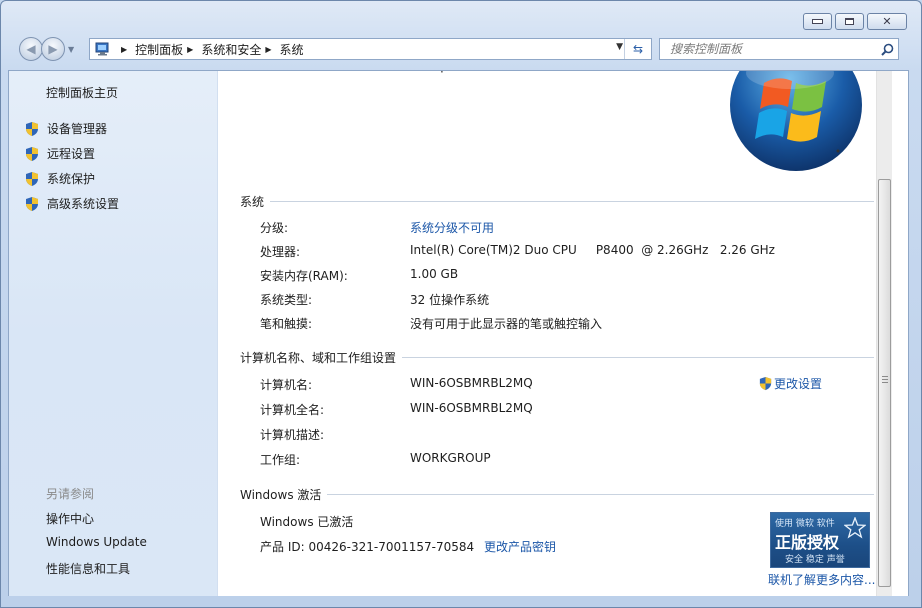  I want to click on refresh-button: ⇆, so click(637, 49).